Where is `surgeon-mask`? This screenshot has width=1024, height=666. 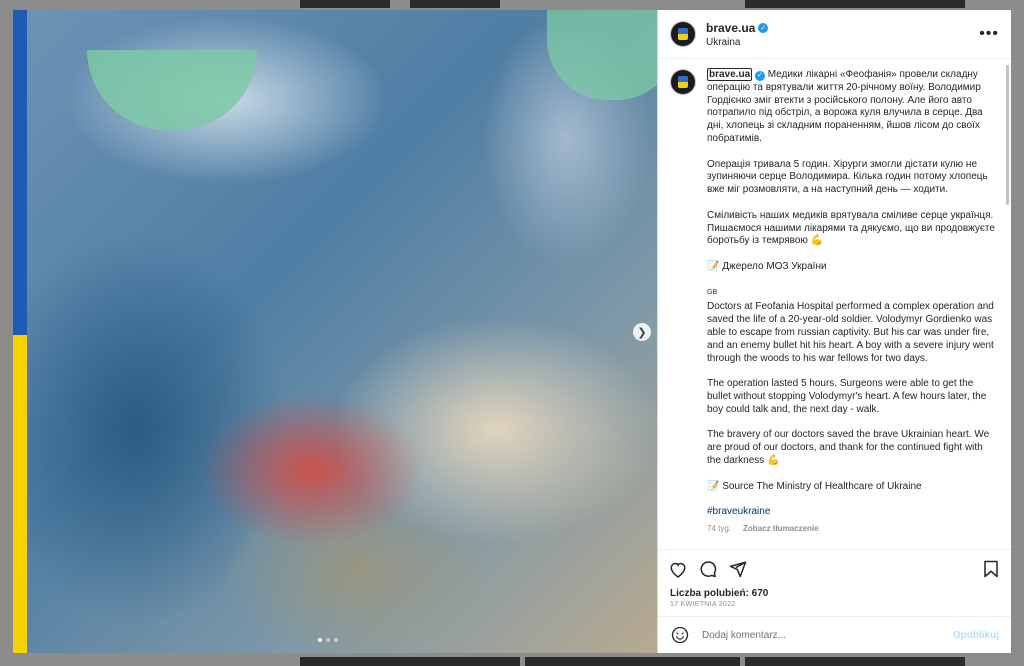 surgeon-mask is located at coordinates (172, 90).